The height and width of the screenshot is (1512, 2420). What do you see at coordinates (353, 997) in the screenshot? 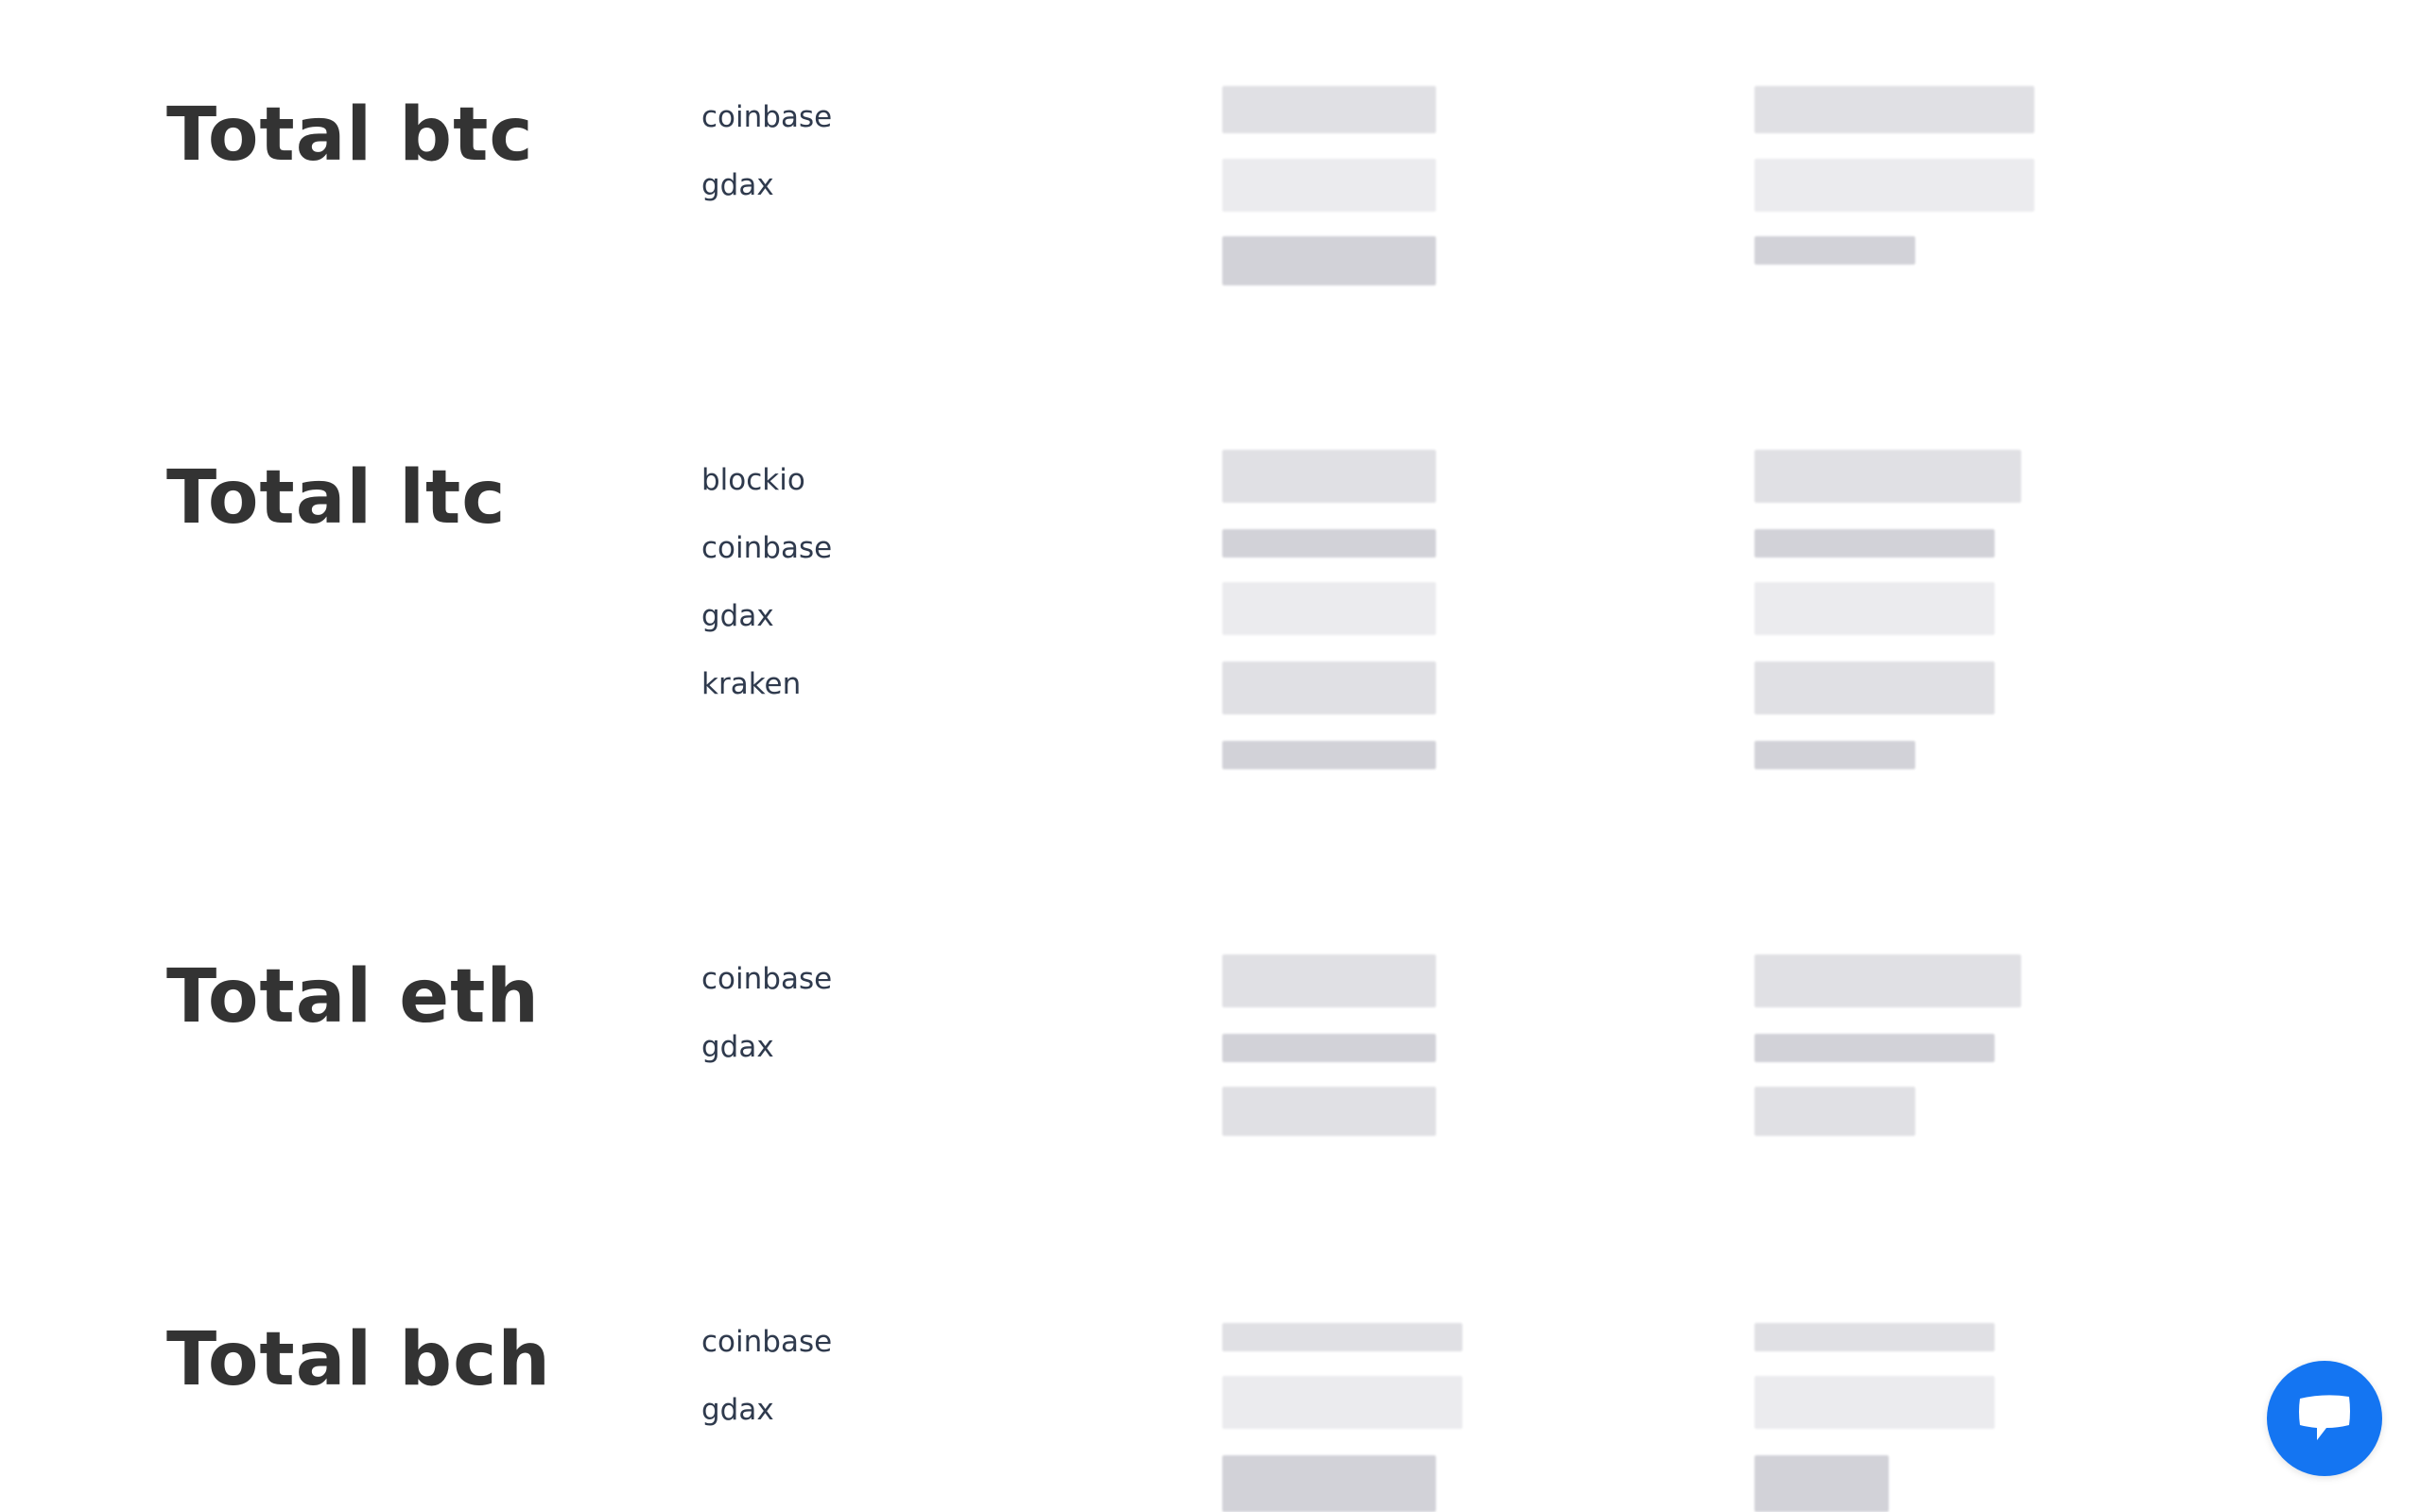
I see `section-title: Total eth` at bounding box center [353, 997].